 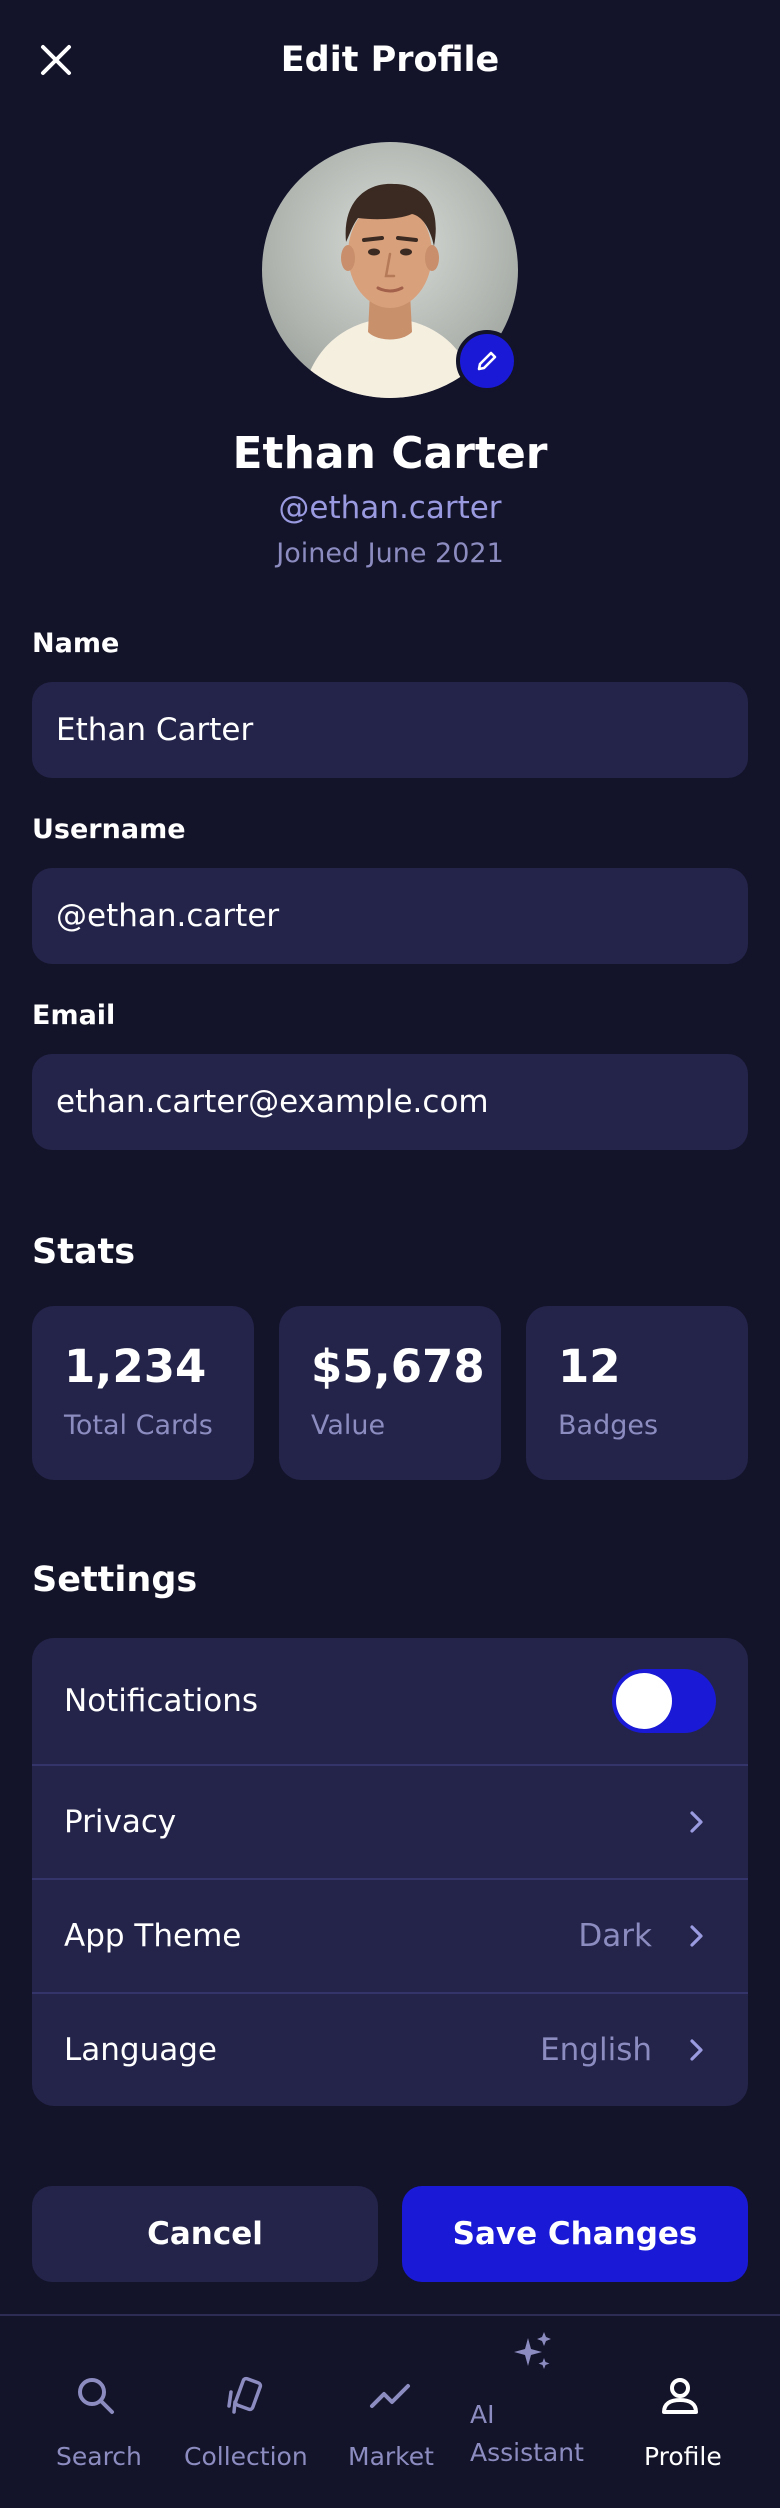 I want to click on trending-chart-icon, so click(x=390, y=2396).